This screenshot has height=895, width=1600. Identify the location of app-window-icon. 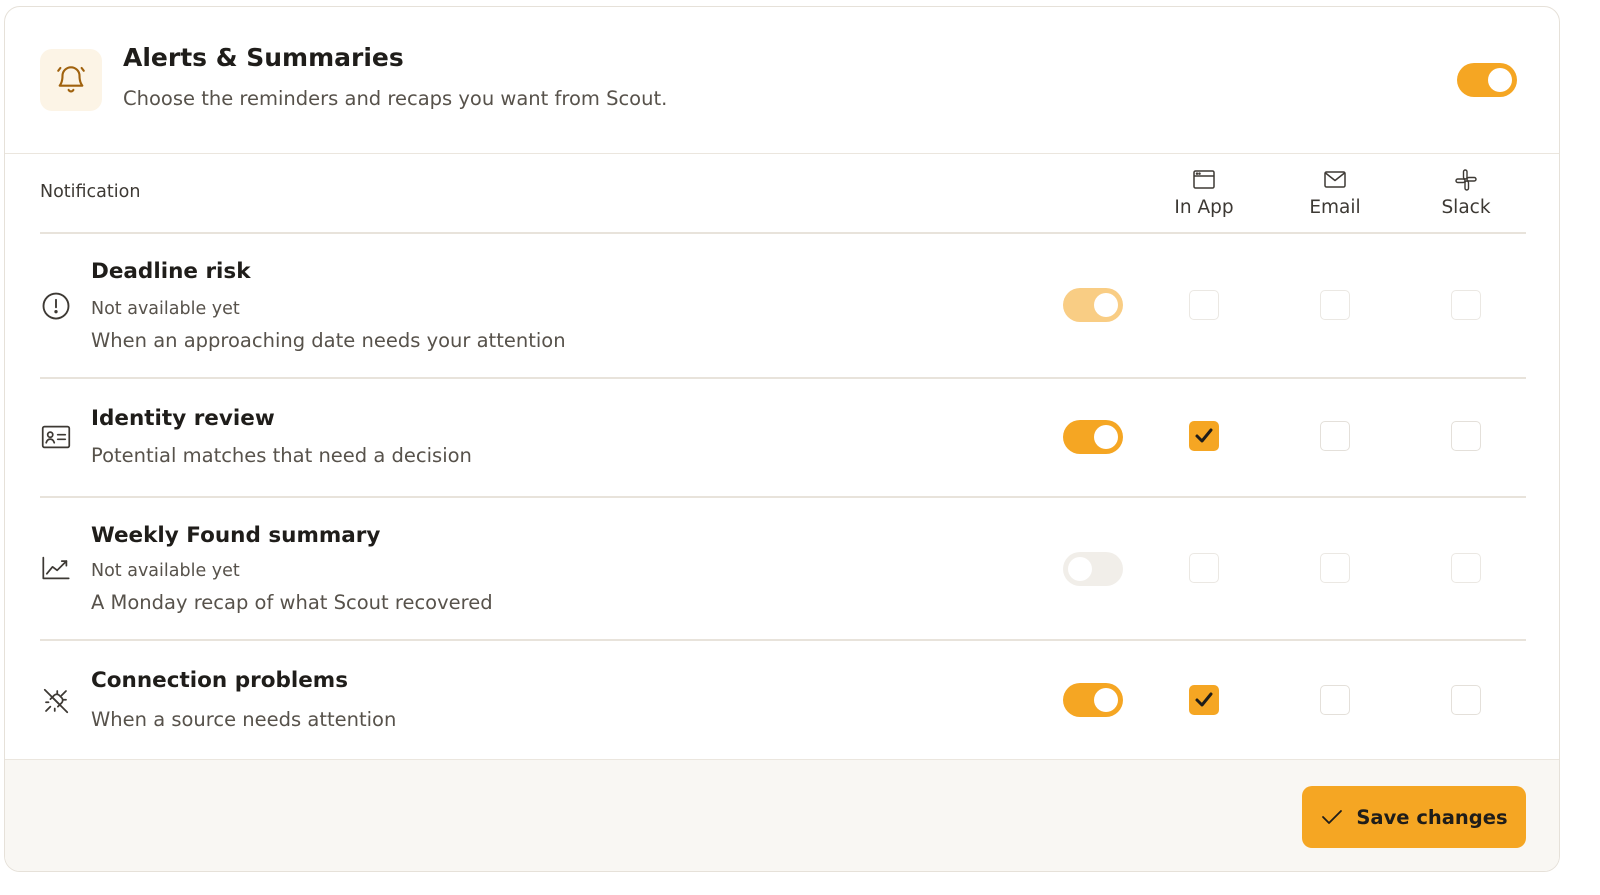
(1204, 180).